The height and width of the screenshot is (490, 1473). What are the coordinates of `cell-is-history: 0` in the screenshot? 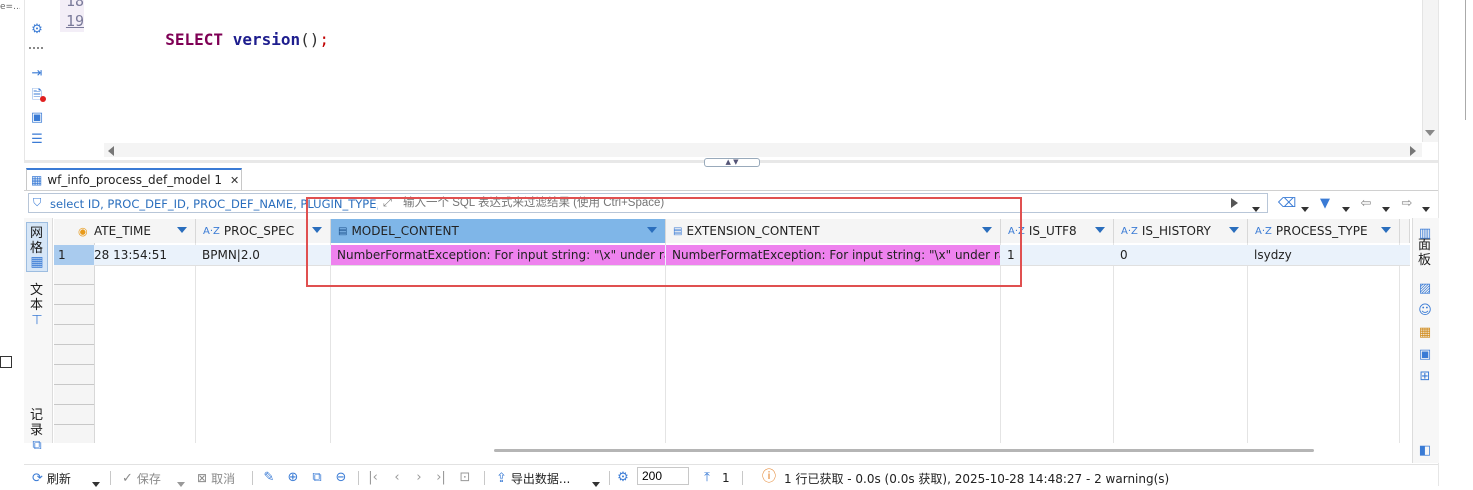 It's located at (1180, 255).